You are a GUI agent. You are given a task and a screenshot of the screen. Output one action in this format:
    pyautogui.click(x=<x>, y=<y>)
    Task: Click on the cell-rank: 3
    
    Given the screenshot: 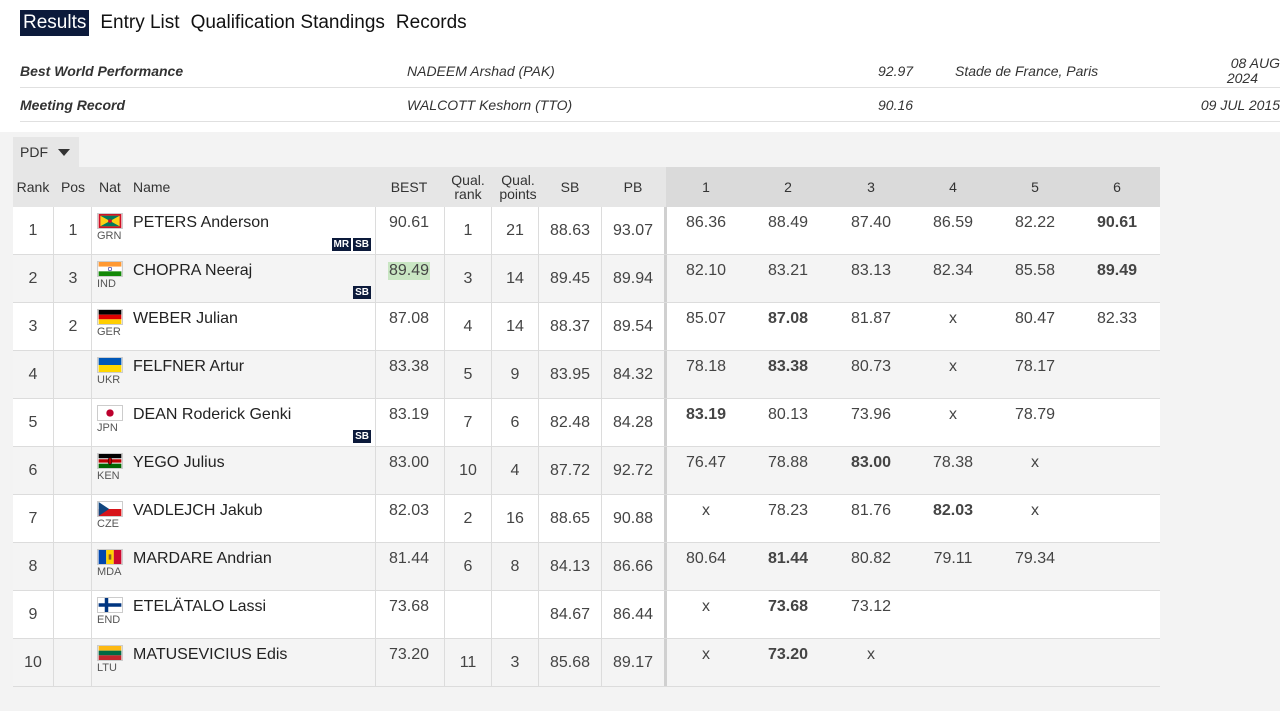 What is the action you would take?
    pyautogui.click(x=33, y=326)
    